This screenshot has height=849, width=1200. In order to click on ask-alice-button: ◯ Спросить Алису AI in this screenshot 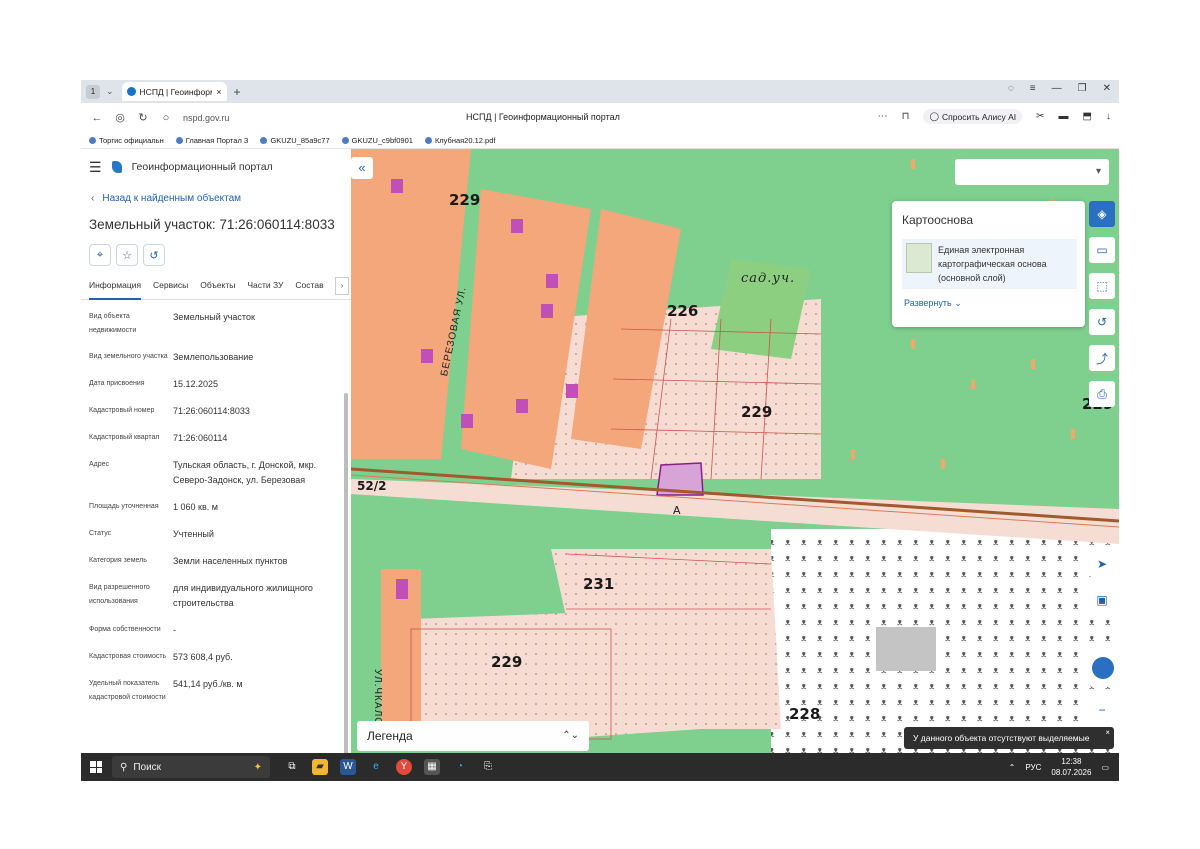, I will do `click(973, 116)`.